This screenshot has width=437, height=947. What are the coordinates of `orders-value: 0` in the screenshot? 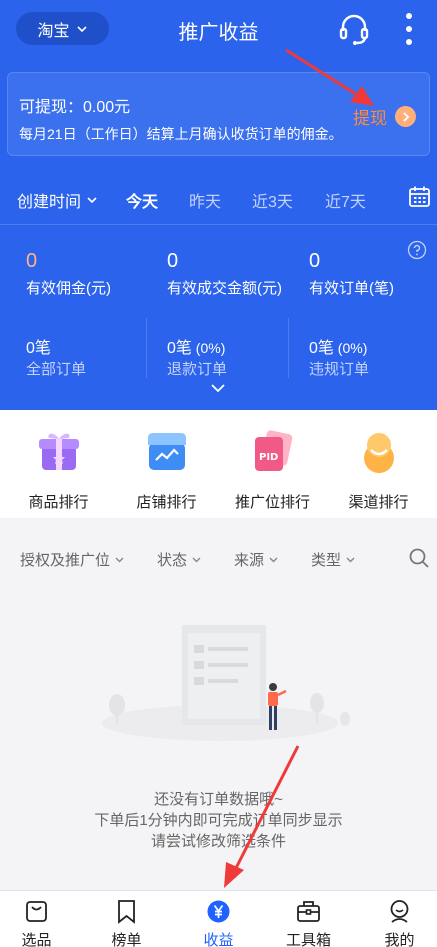 It's located at (315, 261).